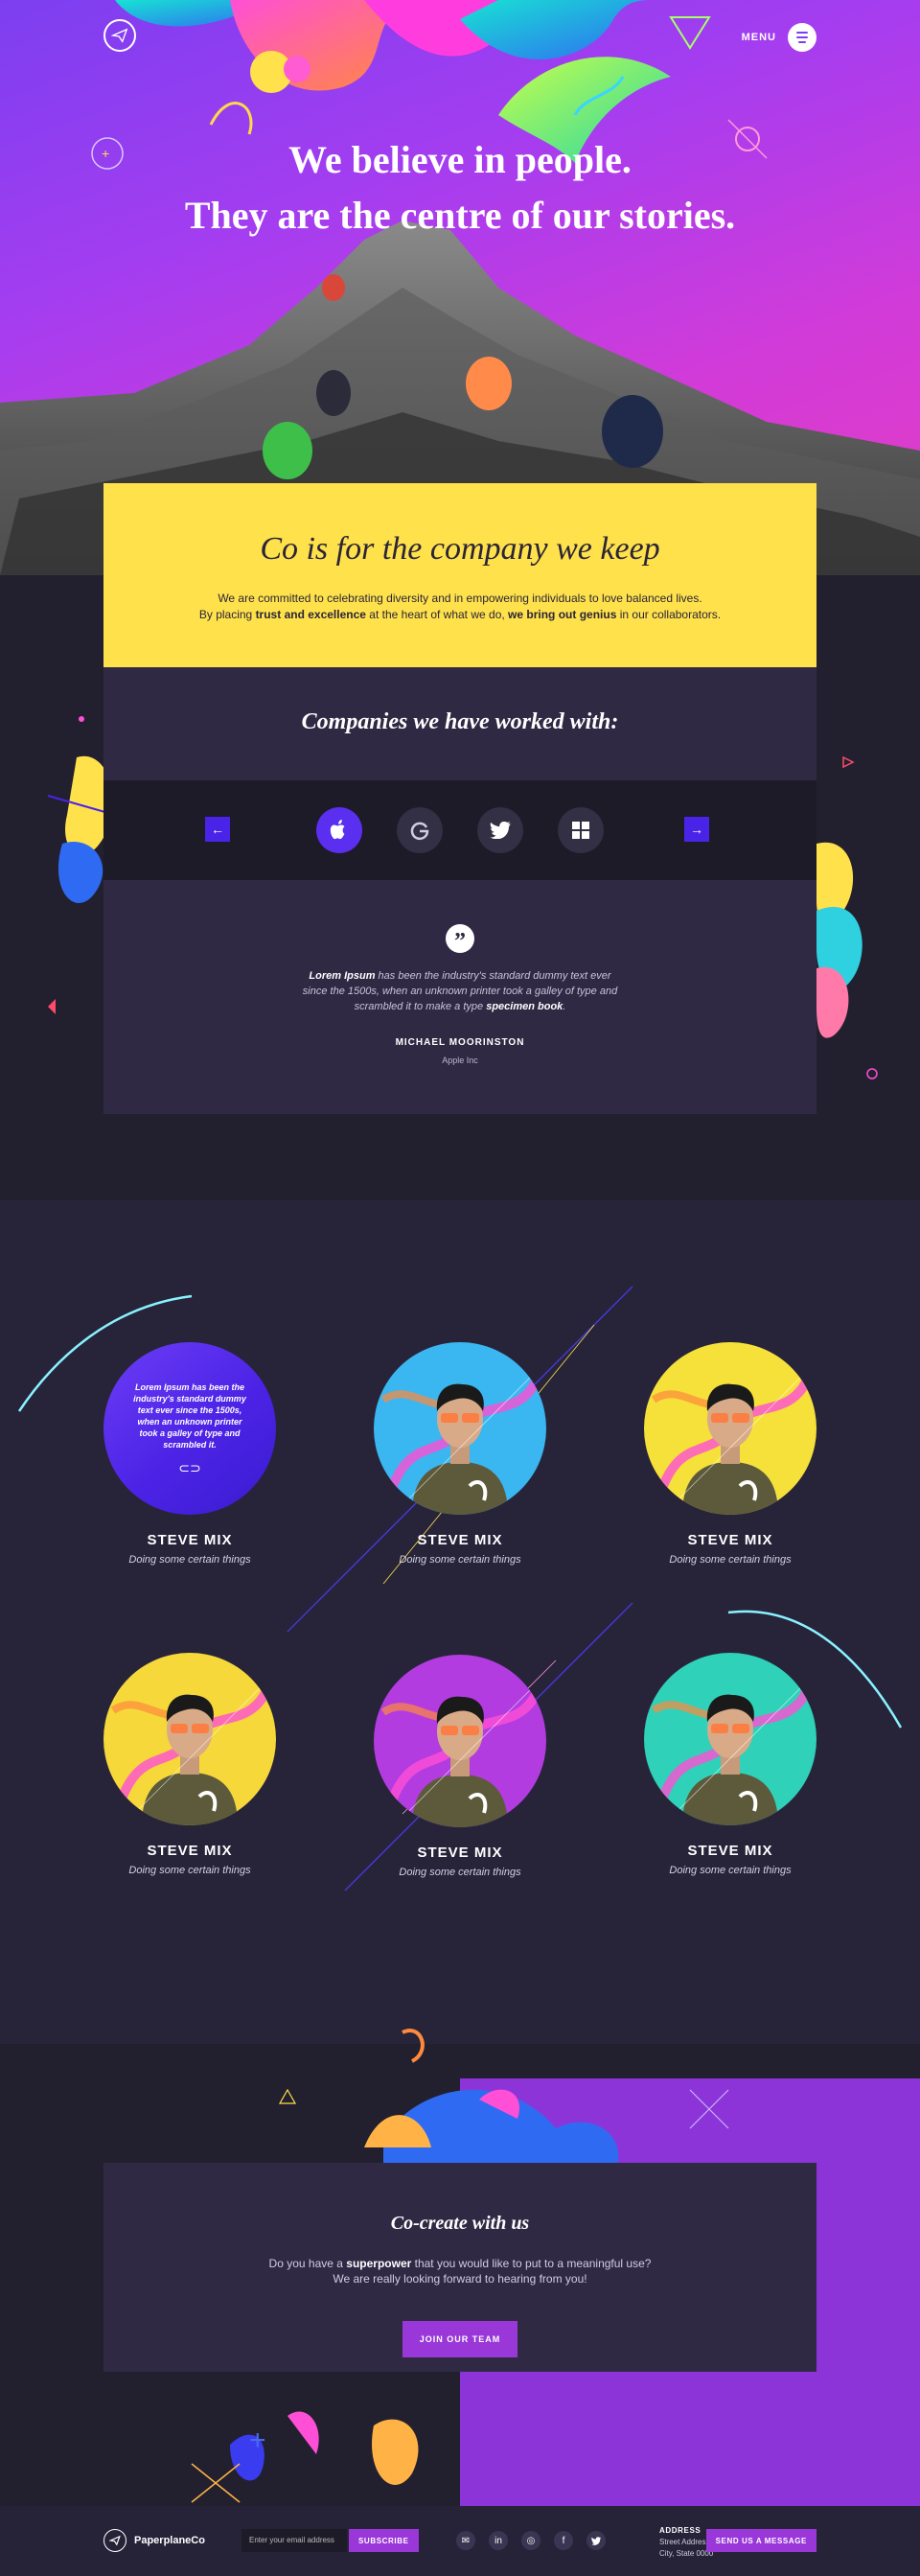 This screenshot has height=2576, width=920. What do you see at coordinates (310, 615) in the screenshot?
I see `intro-bold-trust: trust and excellence` at bounding box center [310, 615].